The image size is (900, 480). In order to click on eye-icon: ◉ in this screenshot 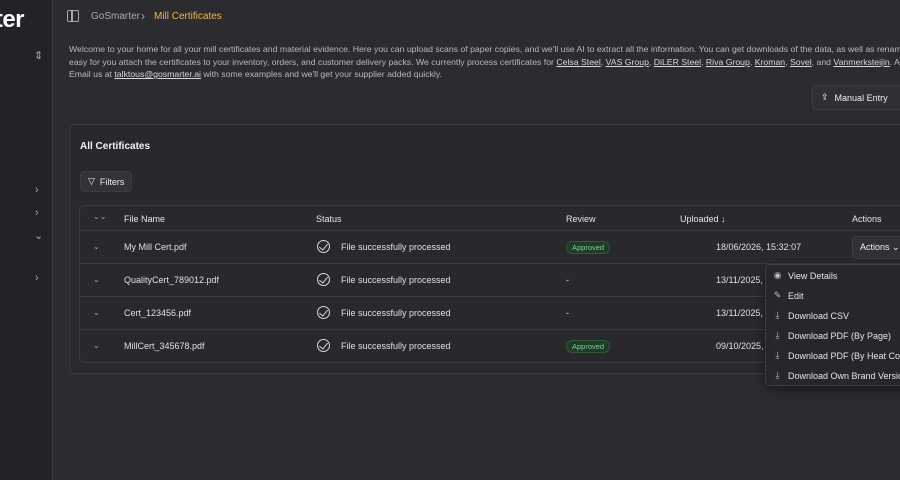, I will do `click(777, 275)`.